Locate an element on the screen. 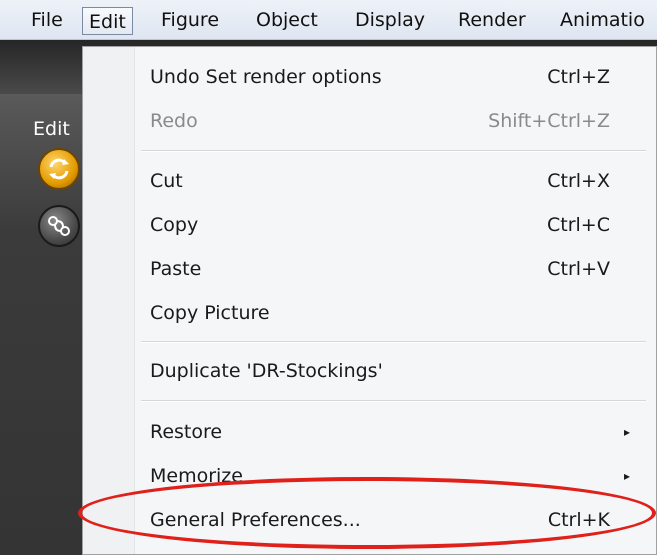 This screenshot has width=657, height=555. menu-edit: Edit is located at coordinates (107, 21).